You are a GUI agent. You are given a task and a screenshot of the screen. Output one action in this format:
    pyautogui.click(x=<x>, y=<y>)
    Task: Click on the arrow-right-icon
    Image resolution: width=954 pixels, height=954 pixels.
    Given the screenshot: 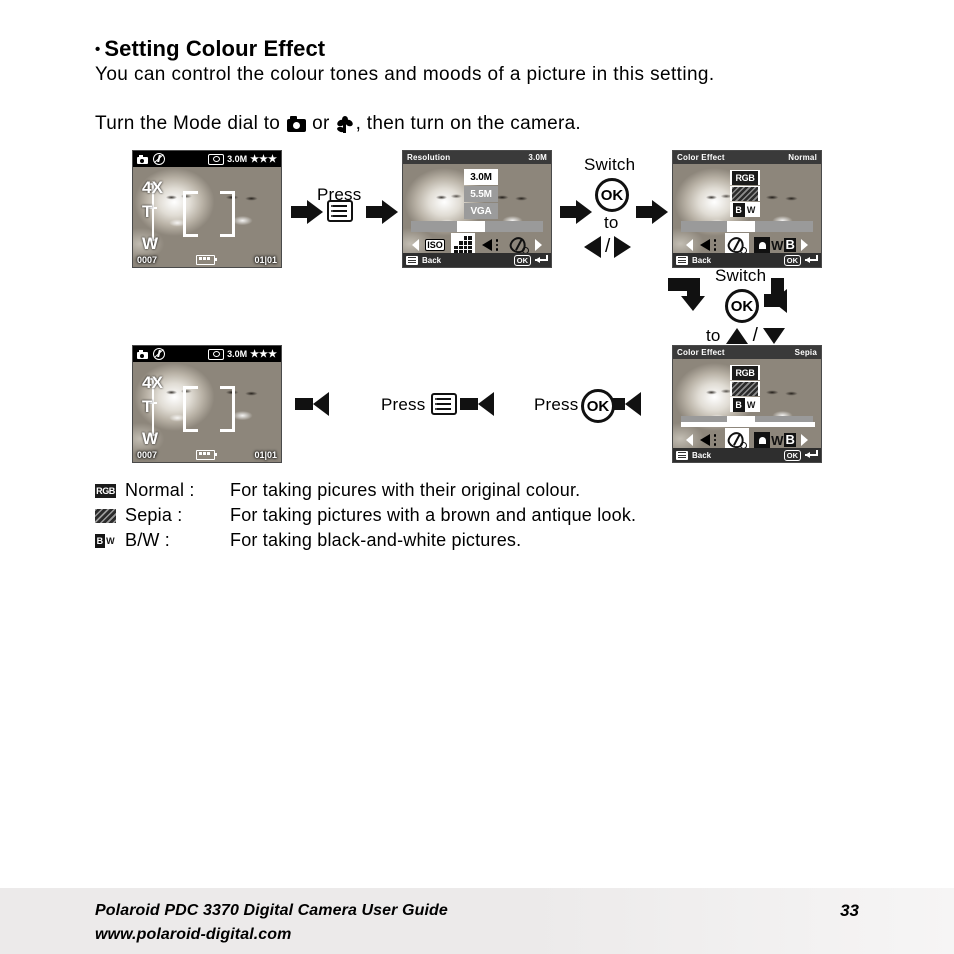 What is the action you would take?
    pyautogui.click(x=623, y=247)
    